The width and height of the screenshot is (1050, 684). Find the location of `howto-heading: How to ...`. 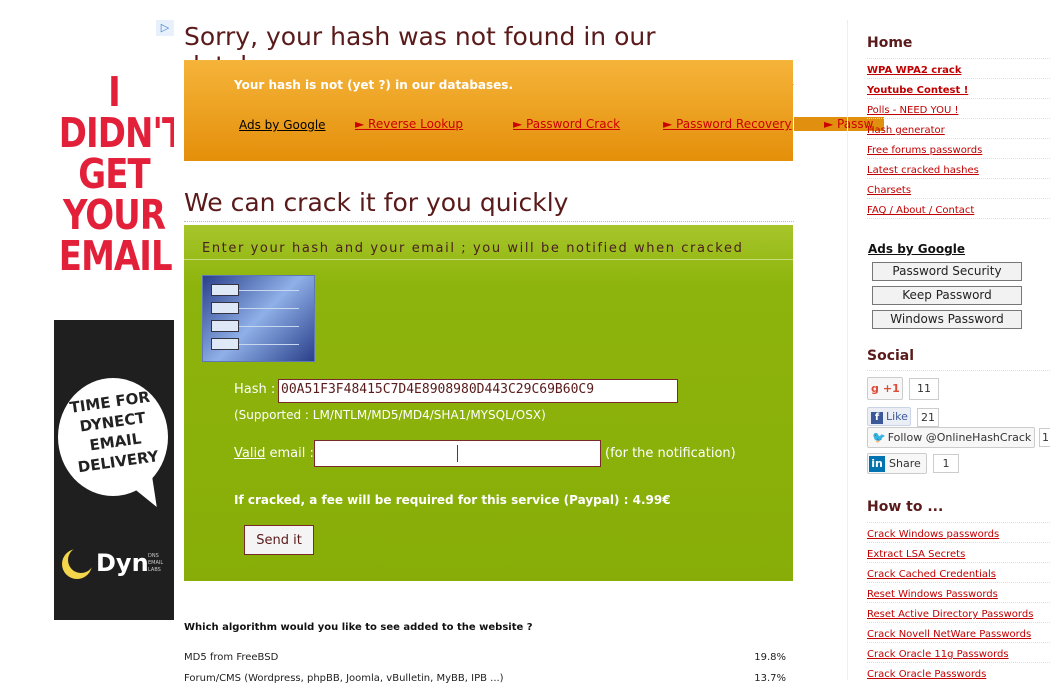

howto-heading: How to ... is located at coordinates (905, 507).